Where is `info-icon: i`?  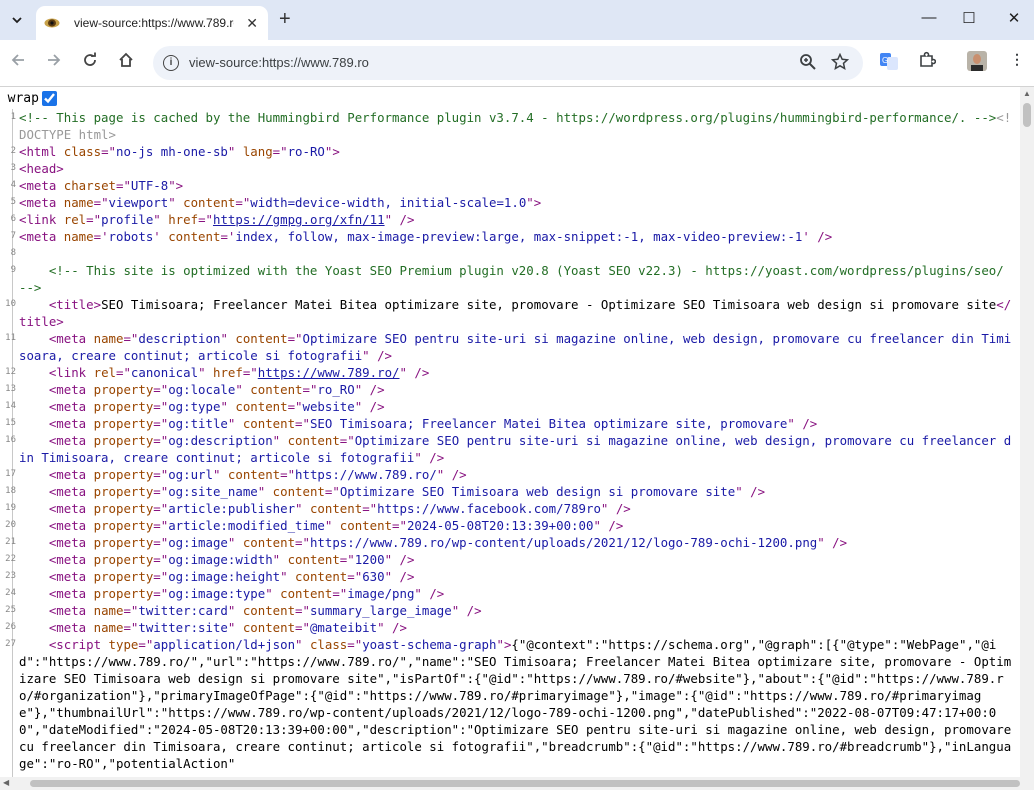
info-icon: i is located at coordinates (171, 63).